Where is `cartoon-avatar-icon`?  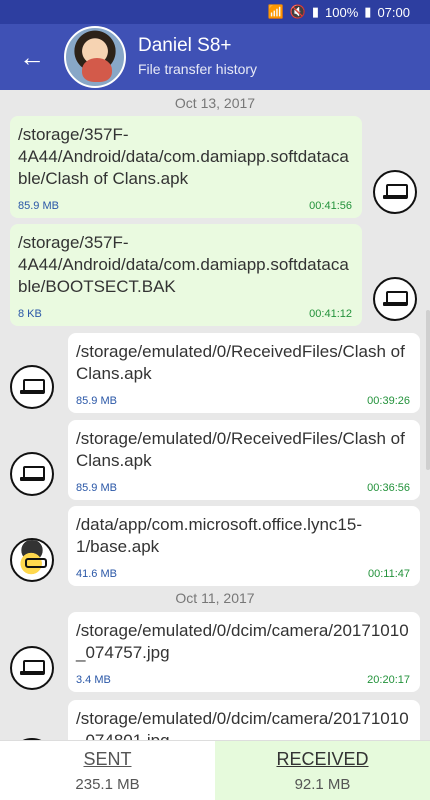 cartoon-avatar-icon is located at coordinates (32, 560).